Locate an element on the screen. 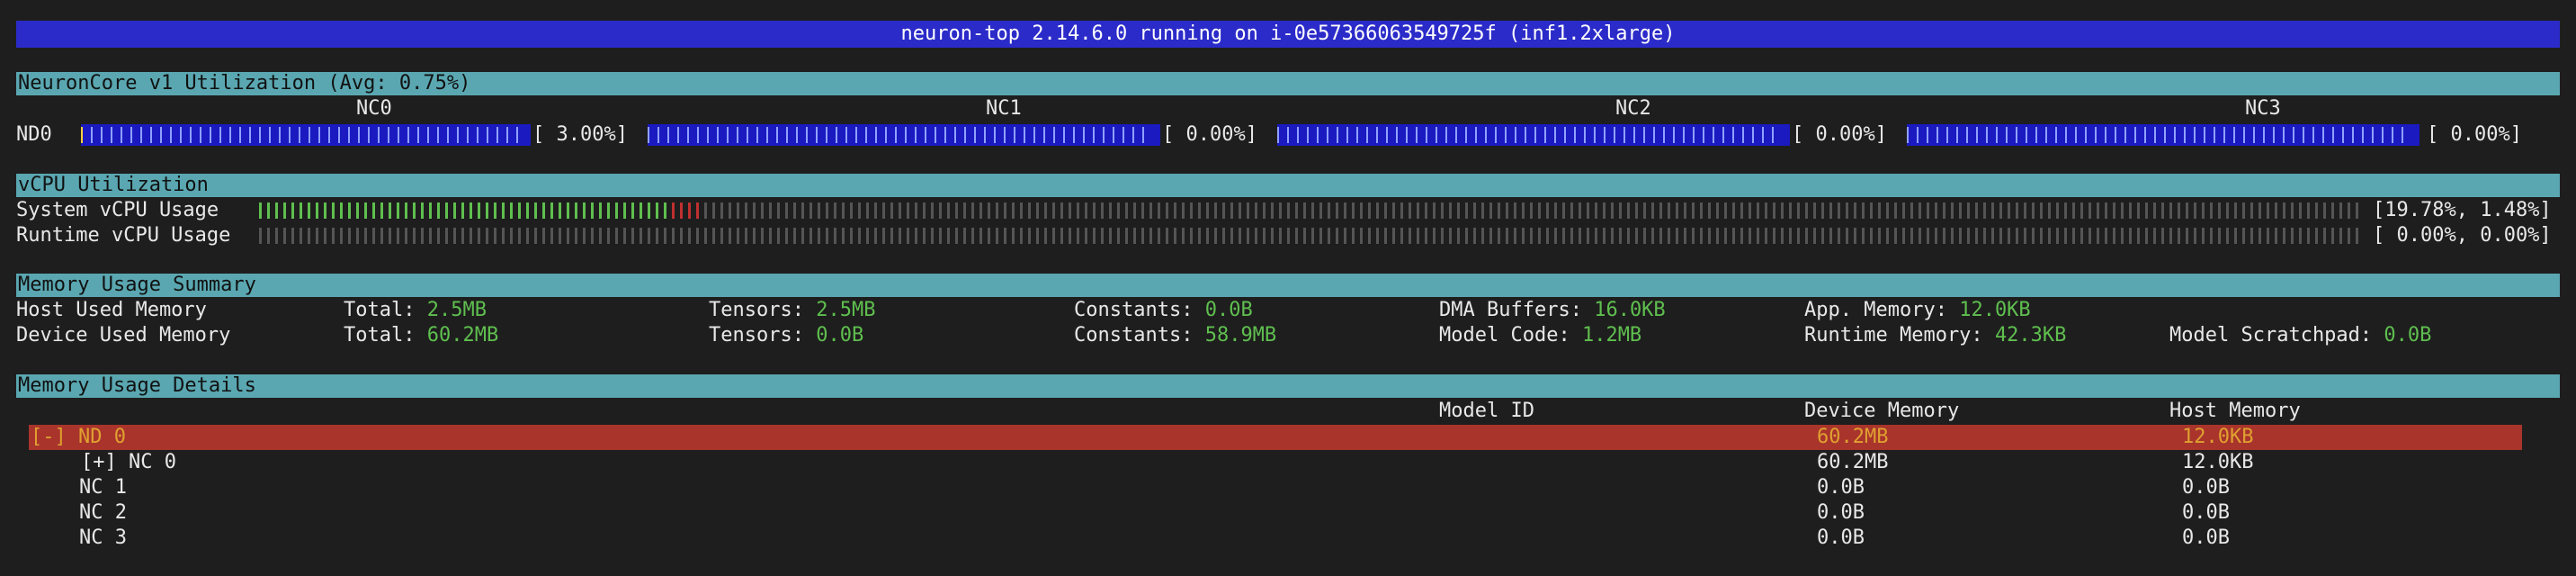 Image resolution: width=2576 pixels, height=576 pixels. neuroncore-section-header: NeuronCore v1 Utilization (Avg: 0.75%) is located at coordinates (1288, 84).